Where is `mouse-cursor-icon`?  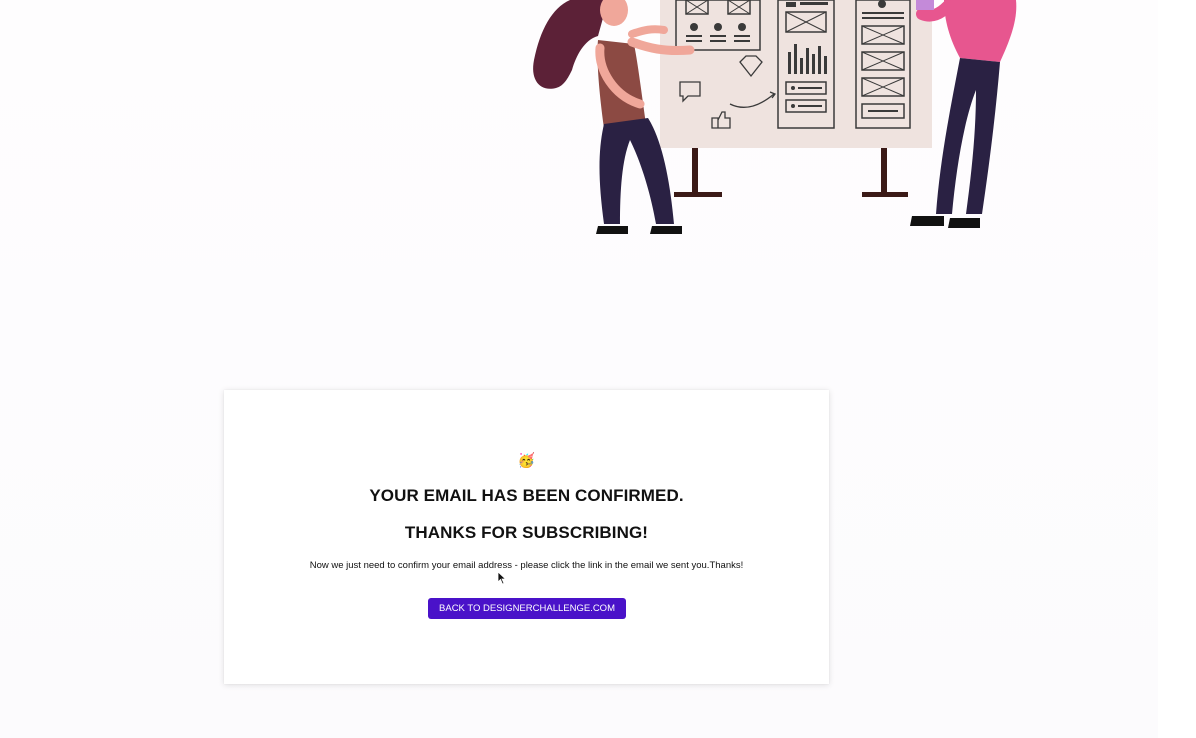 mouse-cursor-icon is located at coordinates (502, 578).